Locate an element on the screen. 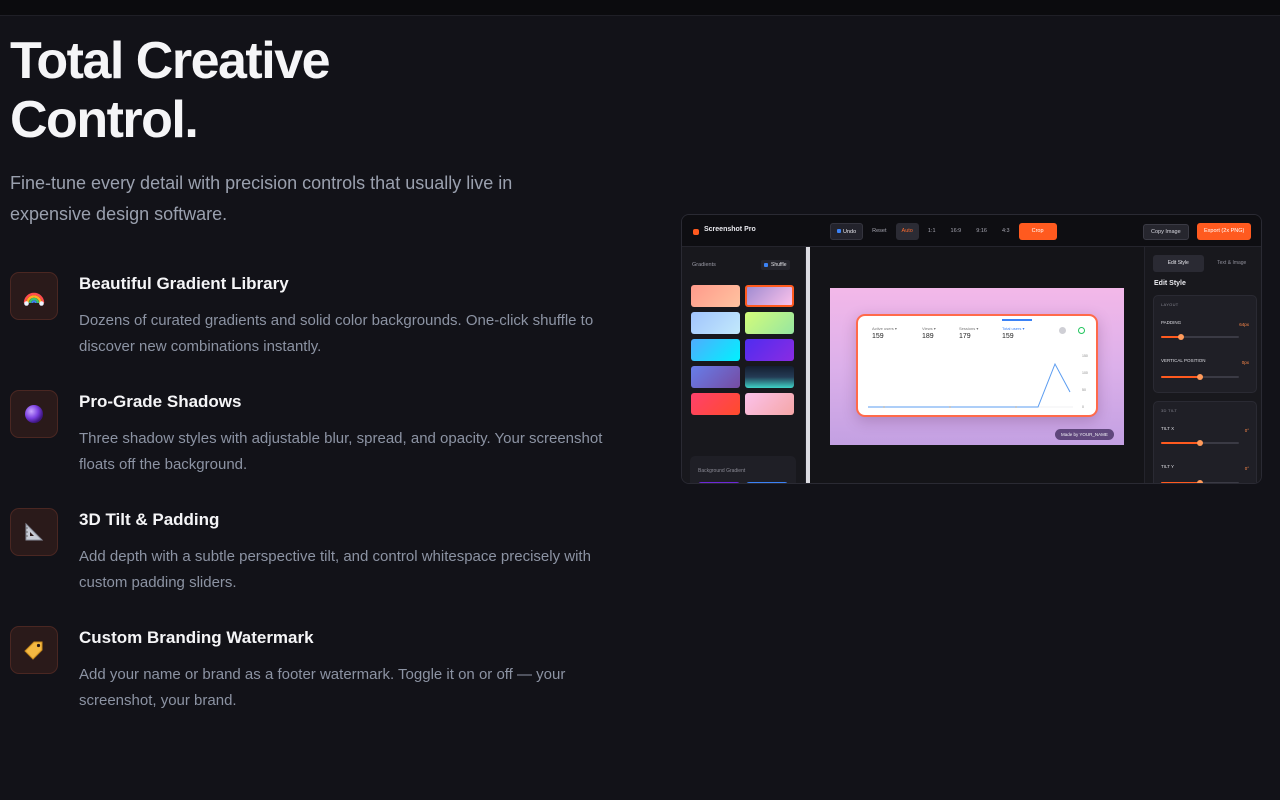 The height and width of the screenshot is (800, 1280). tilt-x-slider is located at coordinates (1200, 443).